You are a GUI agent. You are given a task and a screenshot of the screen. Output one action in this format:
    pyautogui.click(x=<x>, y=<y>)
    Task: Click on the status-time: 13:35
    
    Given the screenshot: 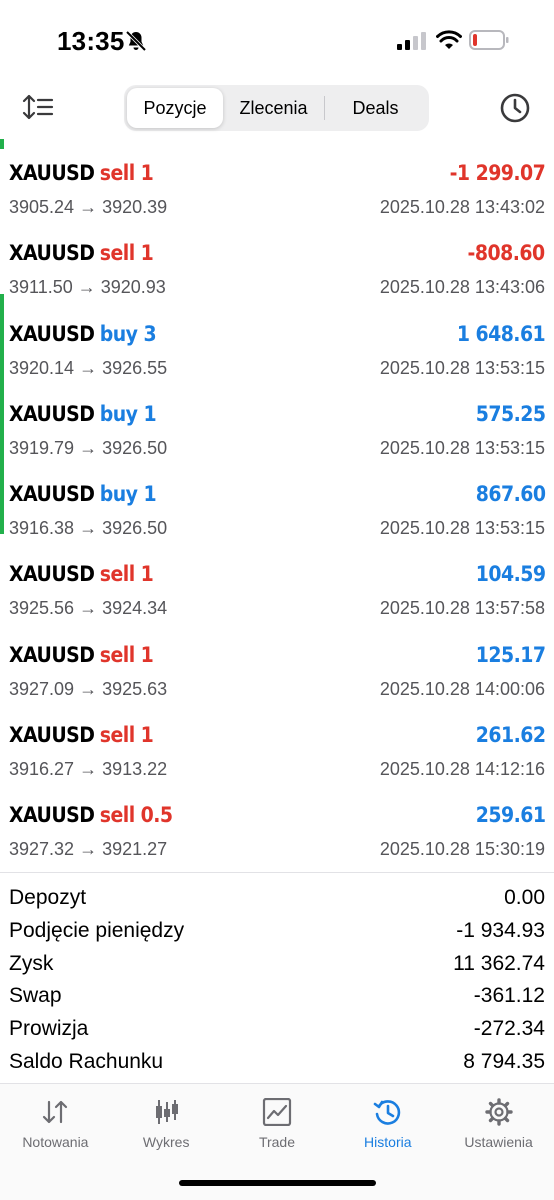 What is the action you would take?
    pyautogui.click(x=91, y=41)
    